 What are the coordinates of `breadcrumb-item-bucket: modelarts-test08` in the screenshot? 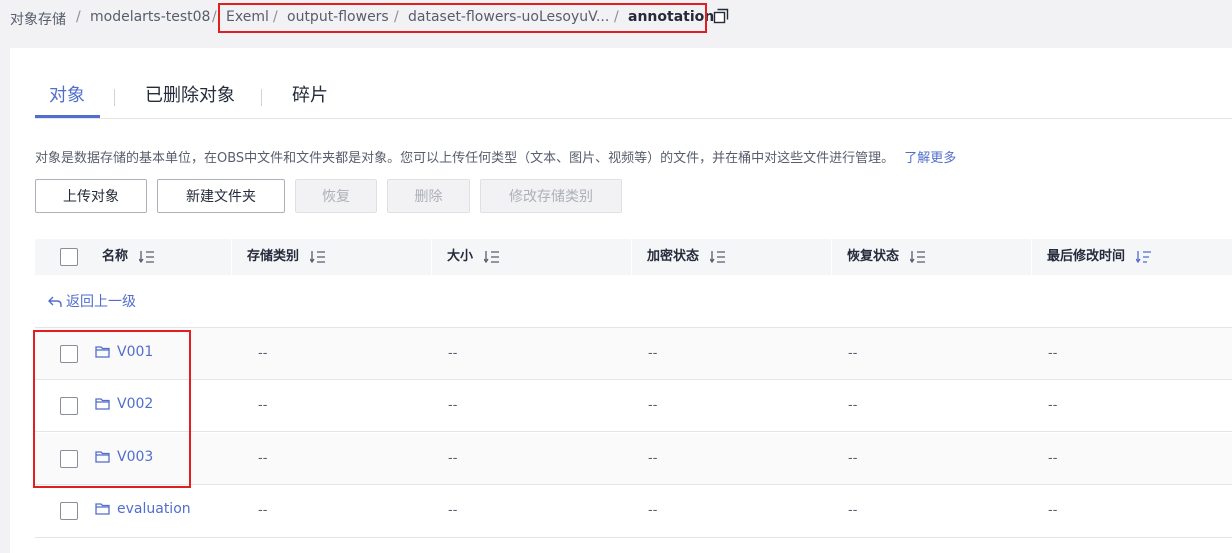 It's located at (150, 17).